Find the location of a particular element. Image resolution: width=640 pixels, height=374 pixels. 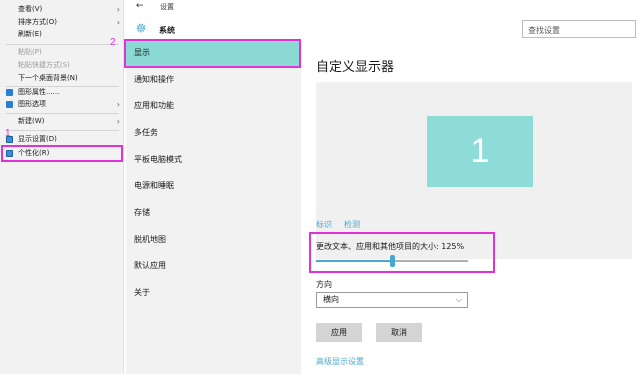

nav-item-apps-features: 应用和功能 is located at coordinates (213, 106).